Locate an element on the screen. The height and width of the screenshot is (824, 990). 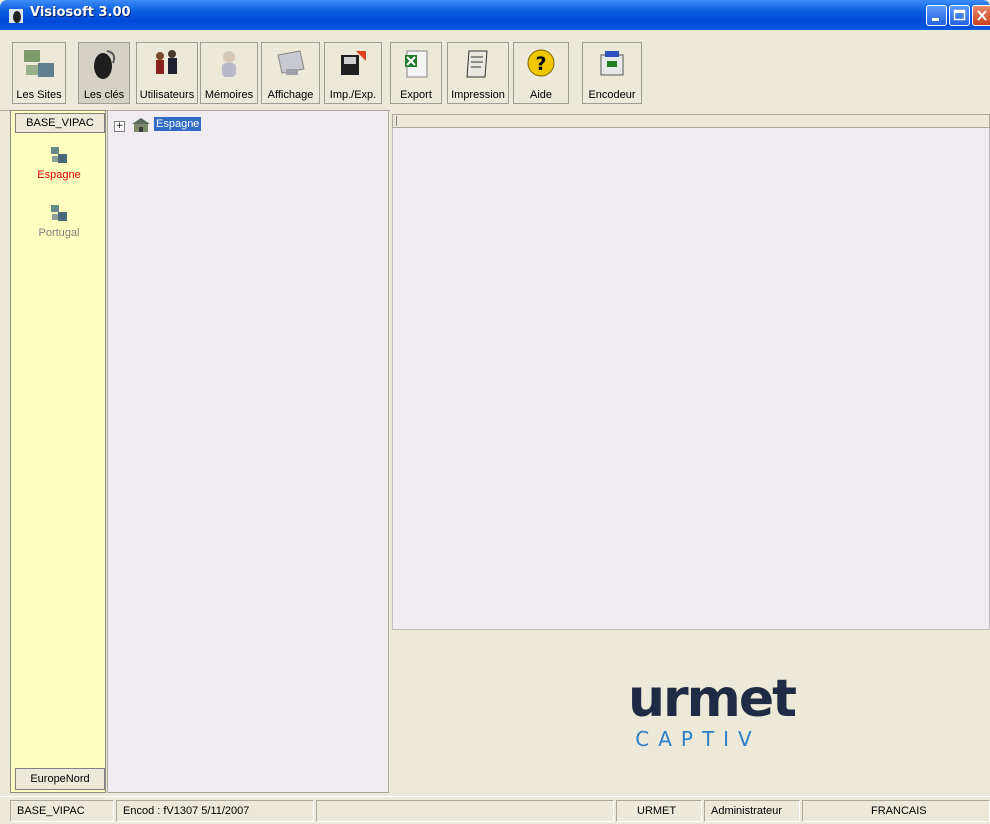
memory-icon is located at coordinates (229, 64).